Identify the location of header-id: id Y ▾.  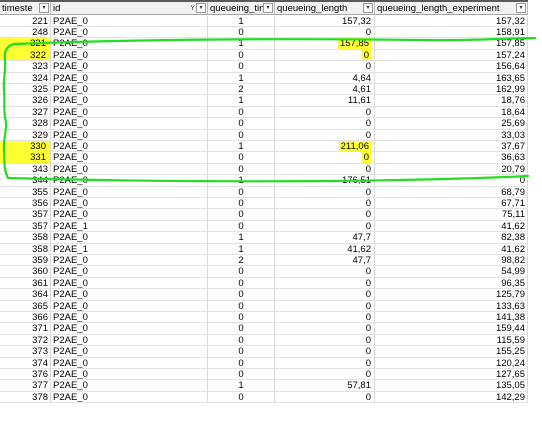
(129, 8).